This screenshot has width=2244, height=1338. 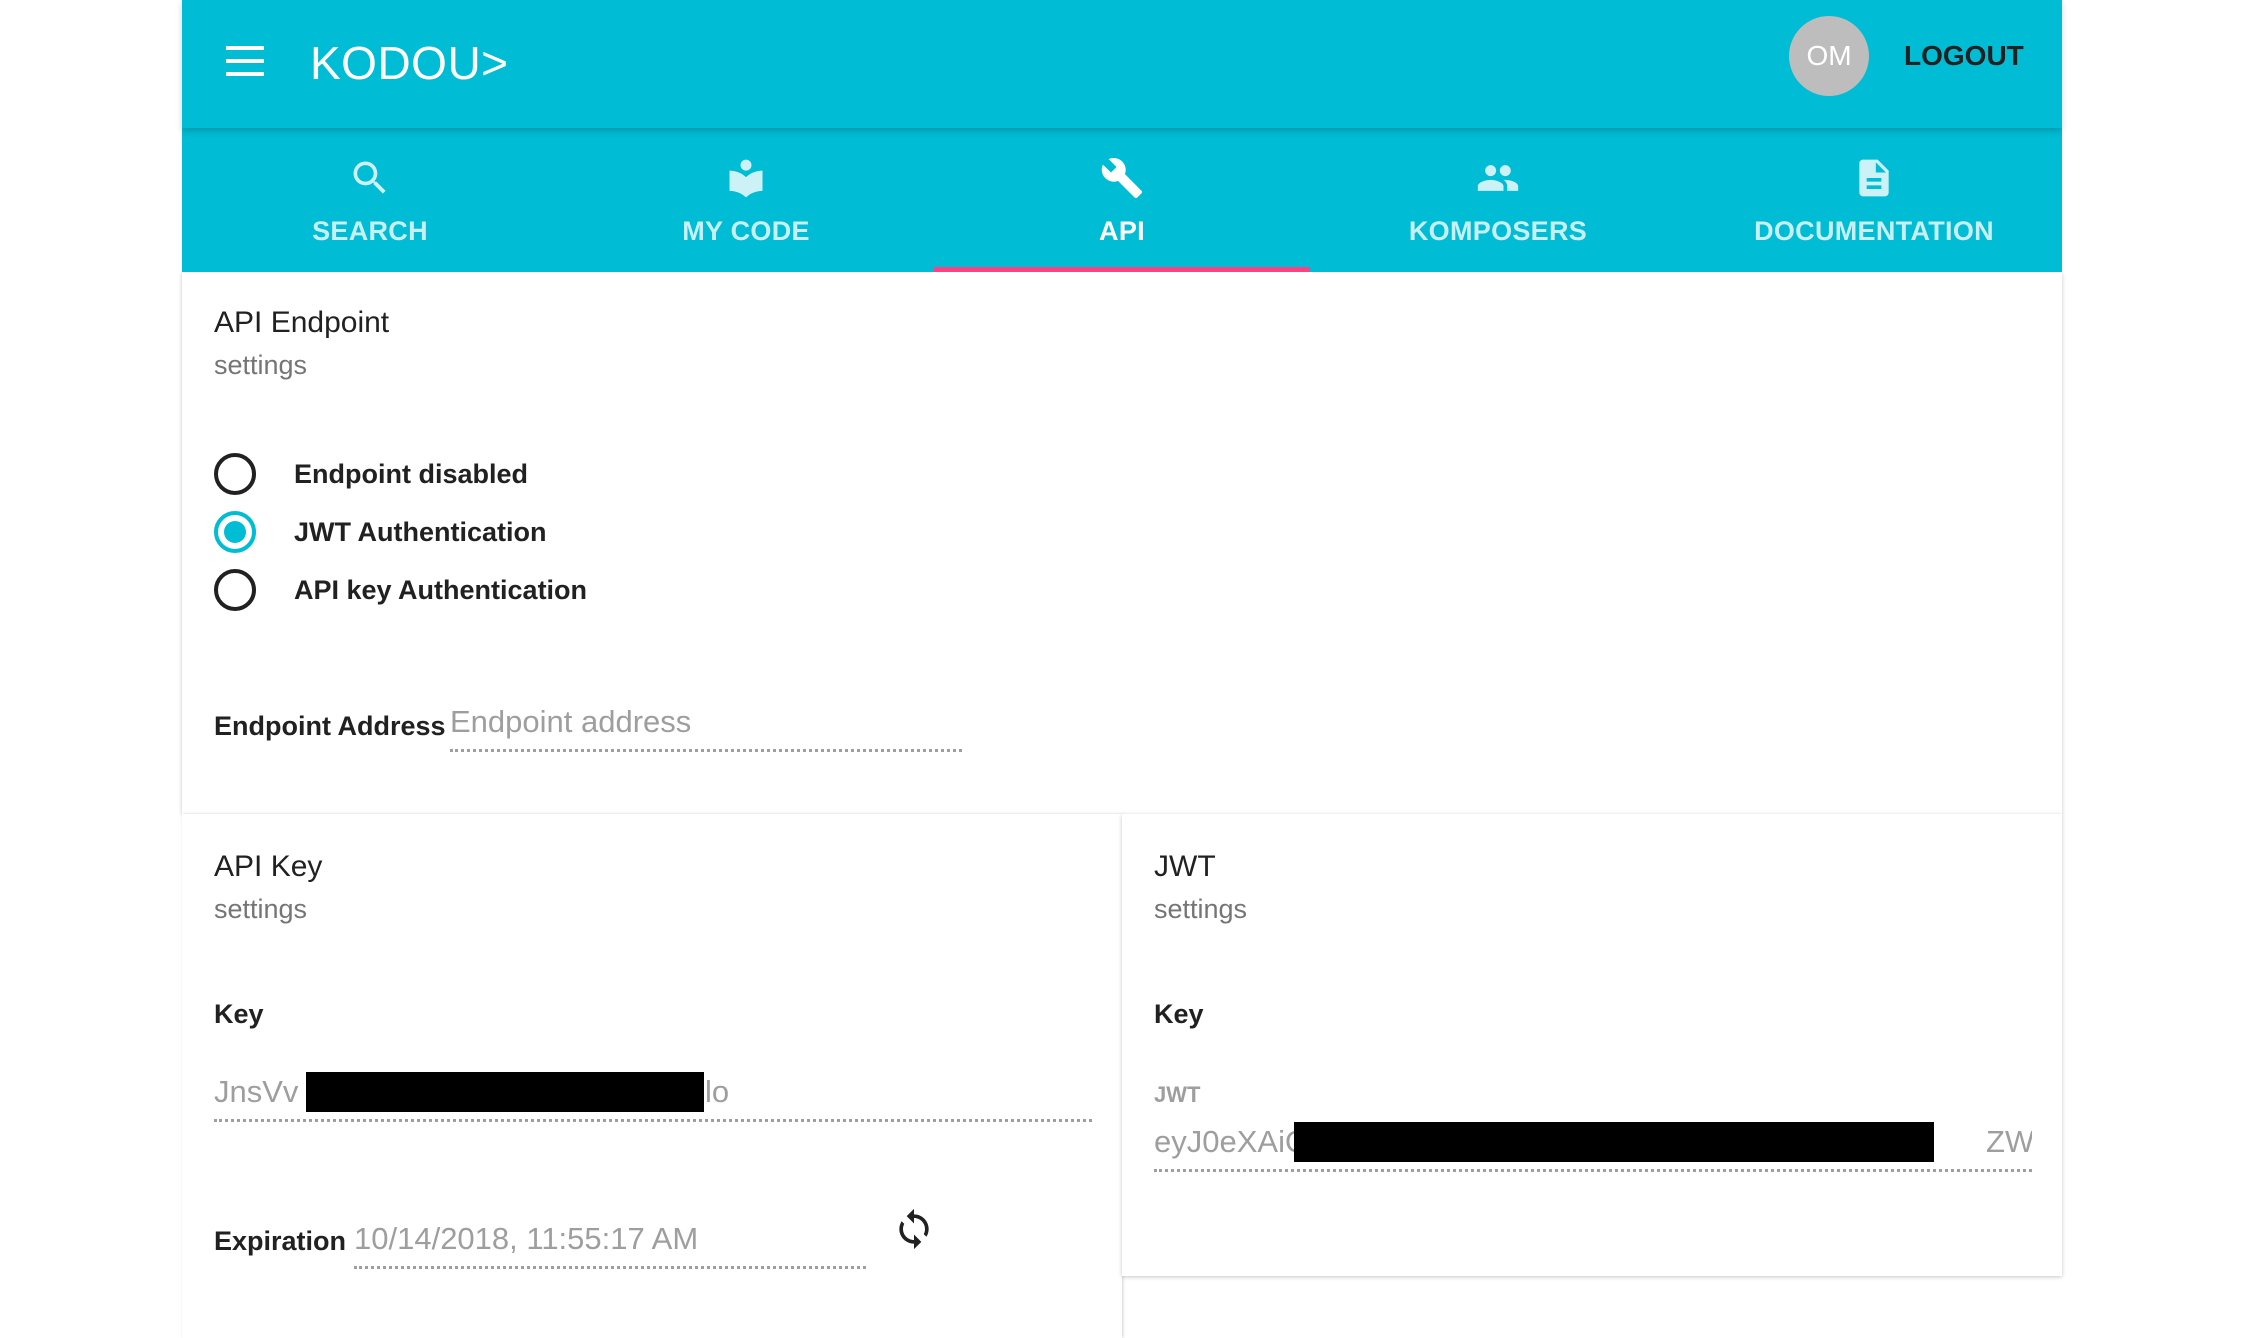 What do you see at coordinates (411, 473) in the screenshot?
I see `radio-label: Endpoint disabled` at bounding box center [411, 473].